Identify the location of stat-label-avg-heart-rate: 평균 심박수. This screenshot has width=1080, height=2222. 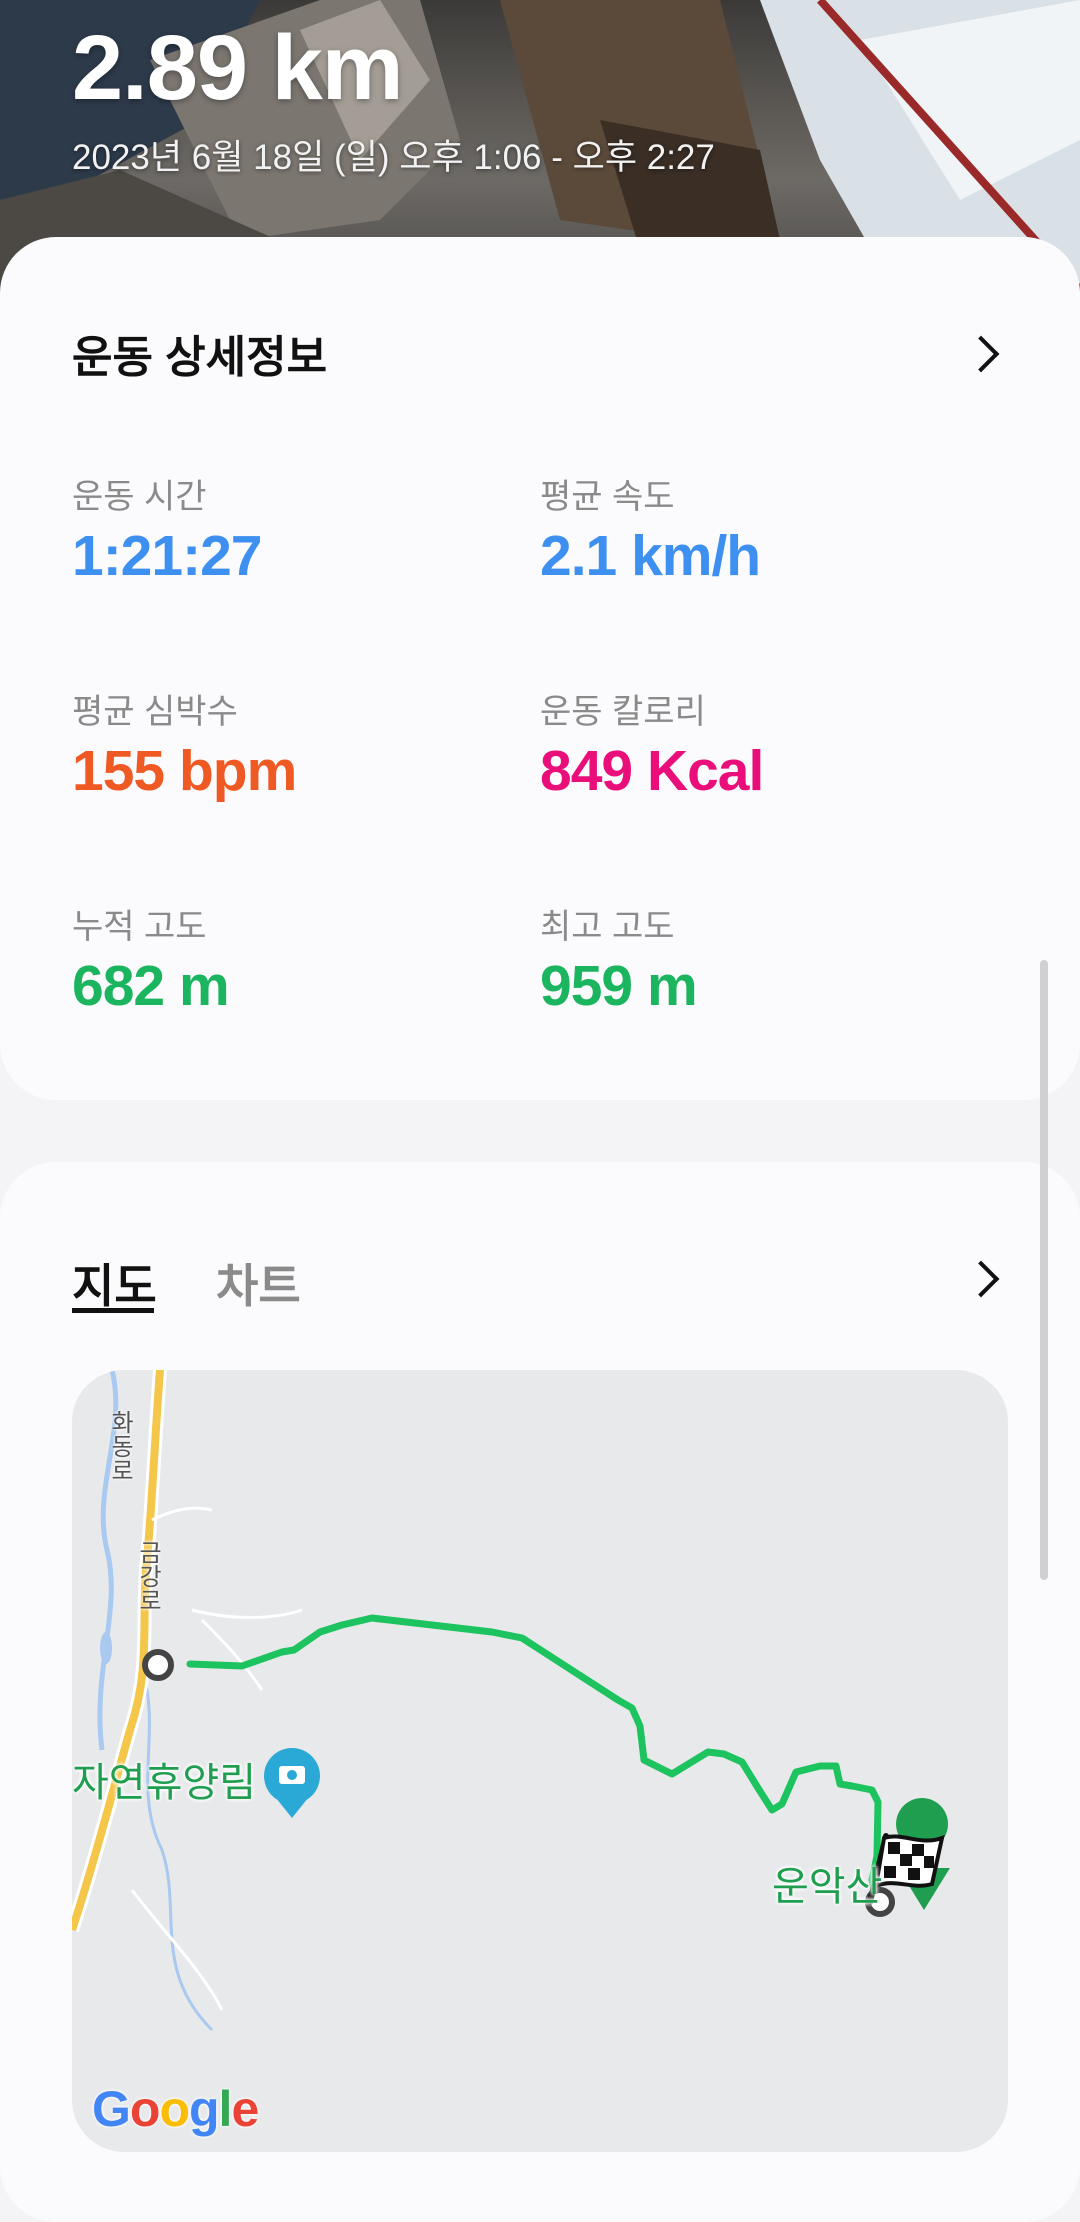
(155, 712).